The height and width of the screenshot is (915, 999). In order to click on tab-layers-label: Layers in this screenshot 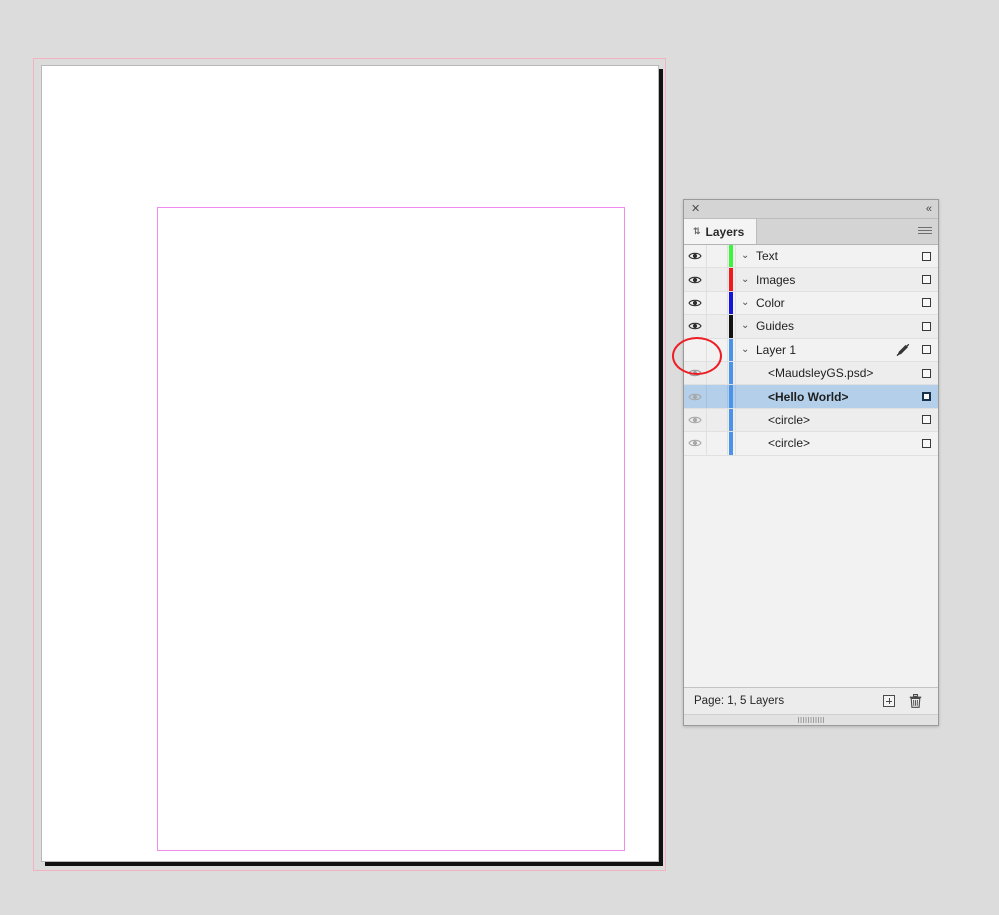, I will do `click(725, 231)`.